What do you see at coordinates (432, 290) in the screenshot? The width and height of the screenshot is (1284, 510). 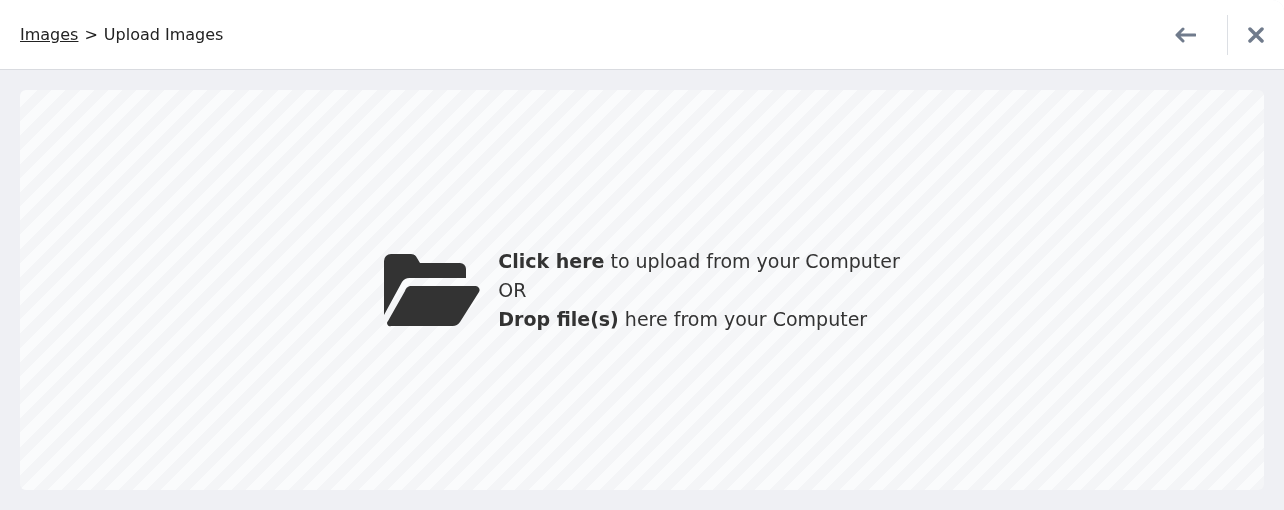 I see `open-folder-icon` at bounding box center [432, 290].